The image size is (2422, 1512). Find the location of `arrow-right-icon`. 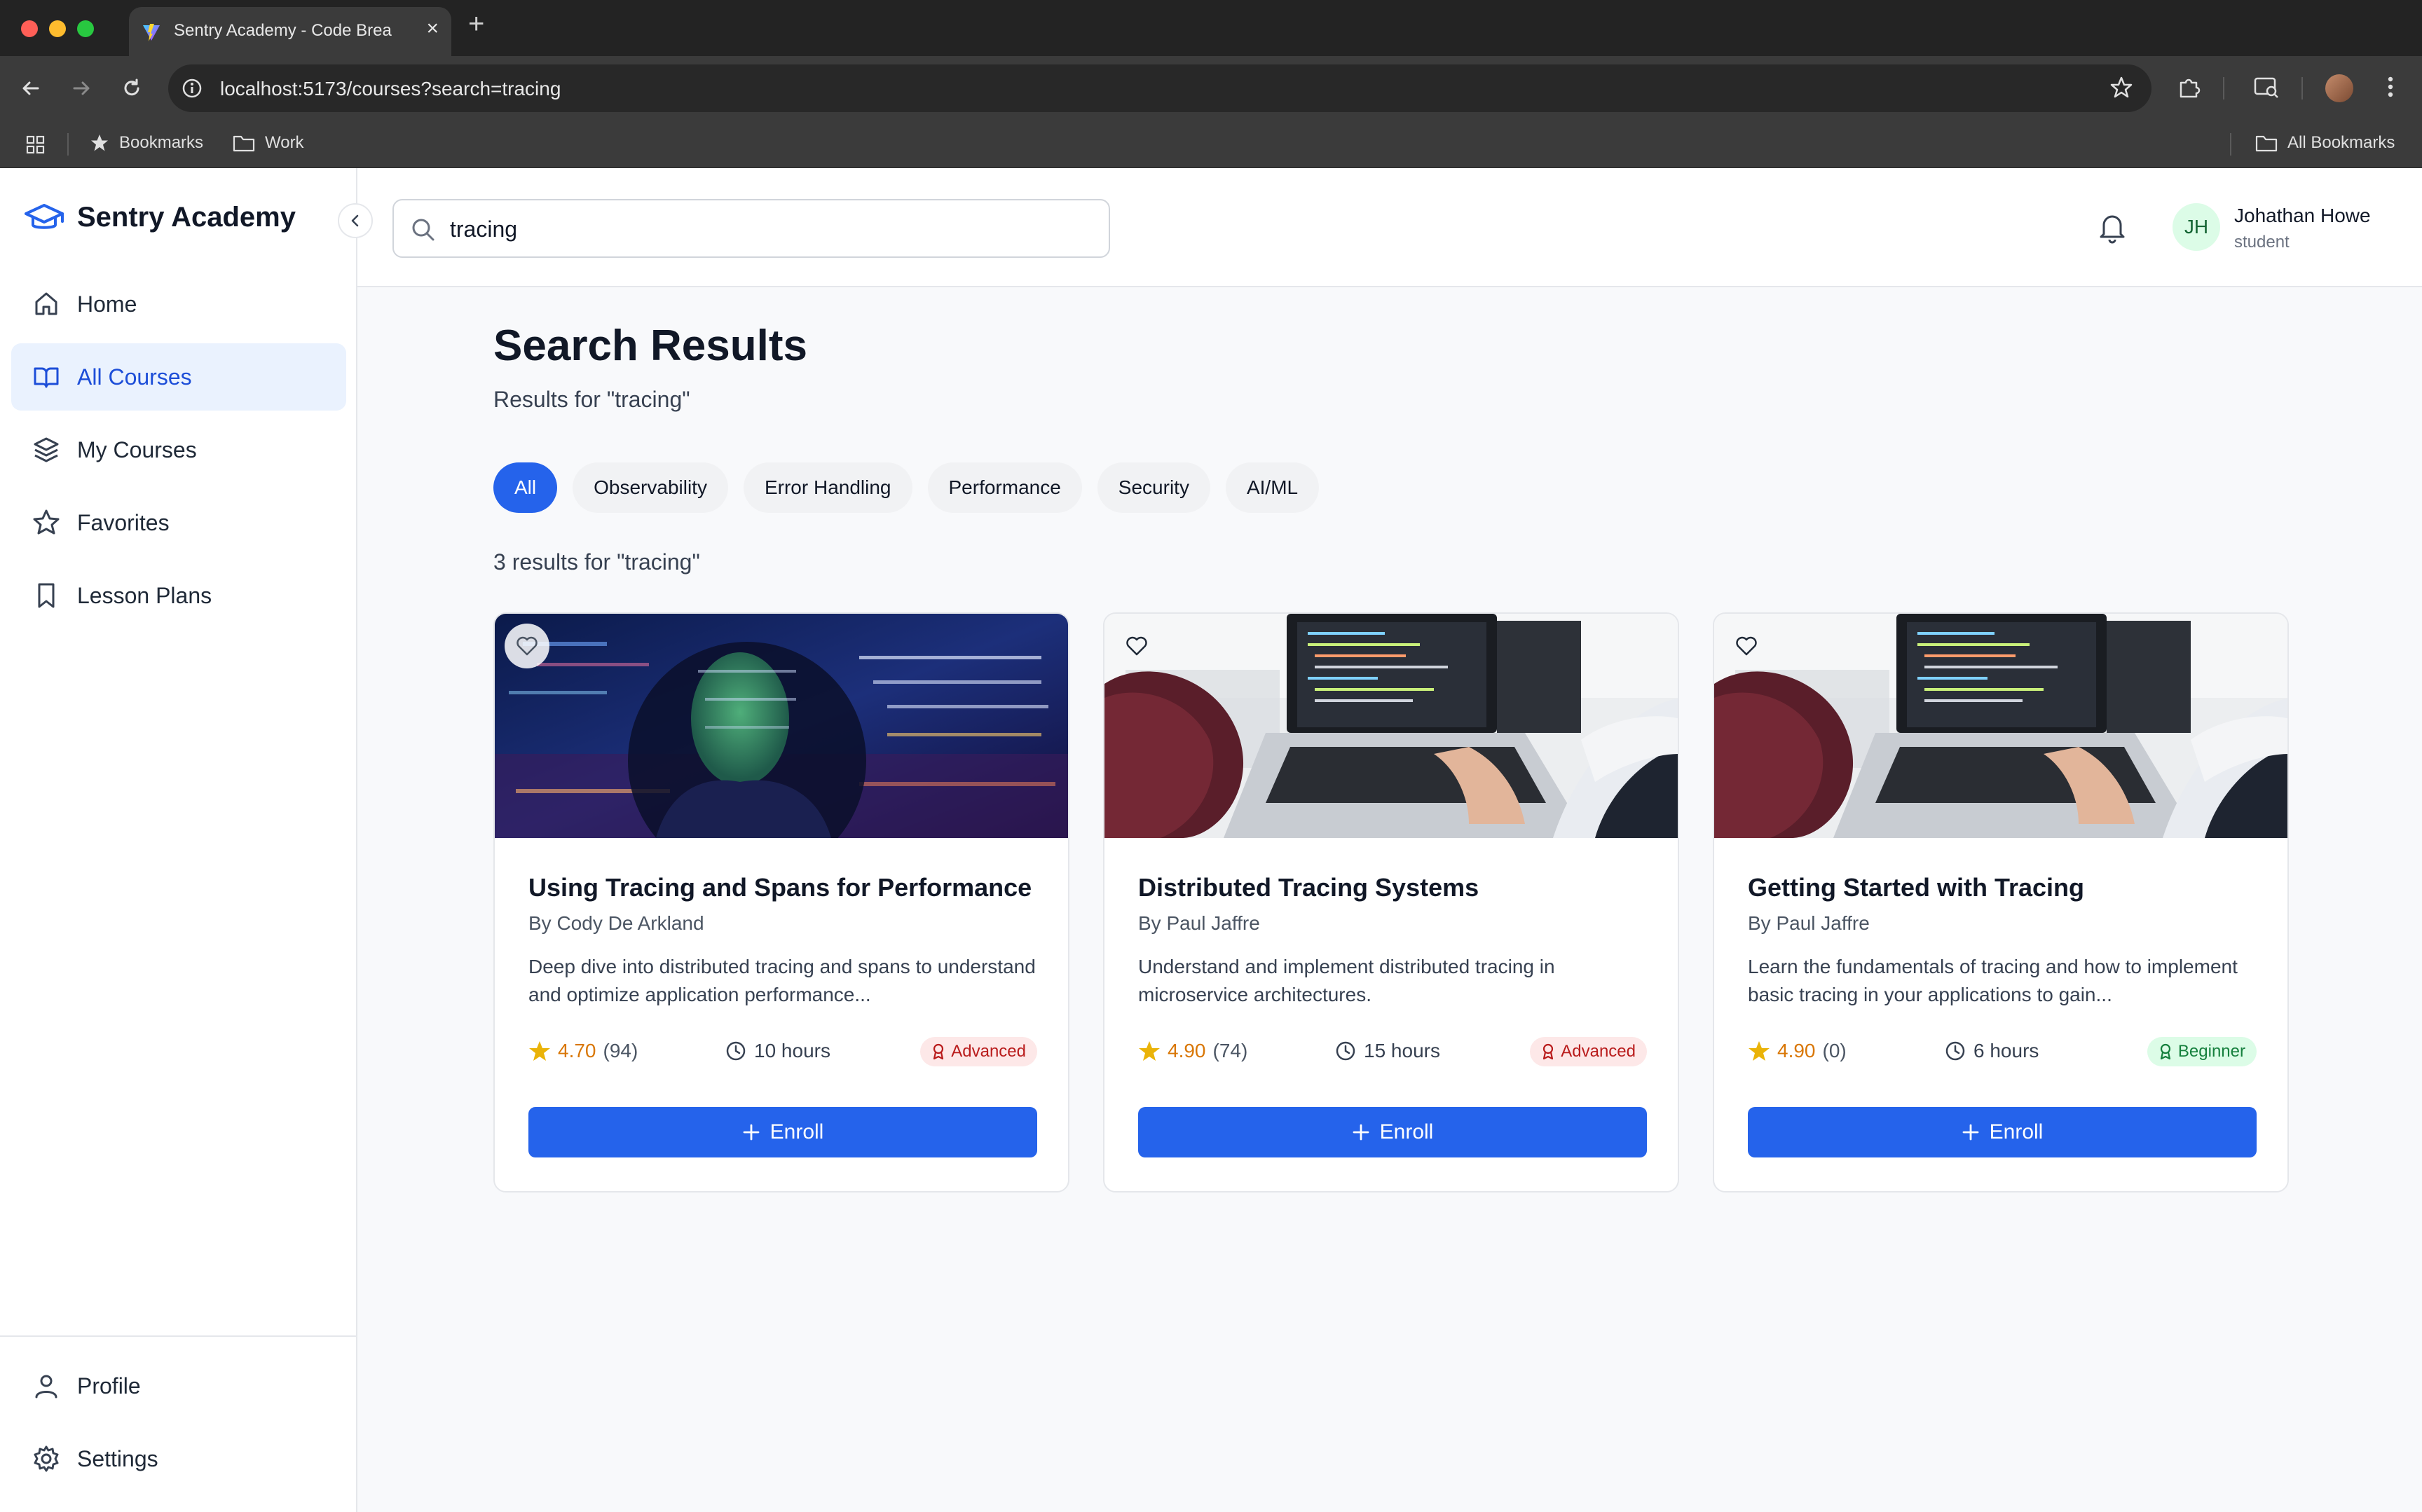

arrow-right-icon is located at coordinates (81, 88).